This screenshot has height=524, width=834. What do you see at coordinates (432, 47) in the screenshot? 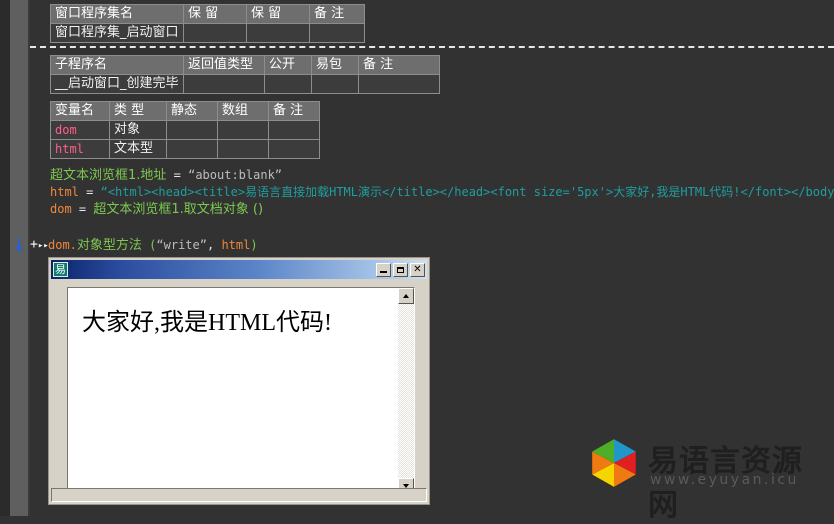
I see `section-divider` at bounding box center [432, 47].